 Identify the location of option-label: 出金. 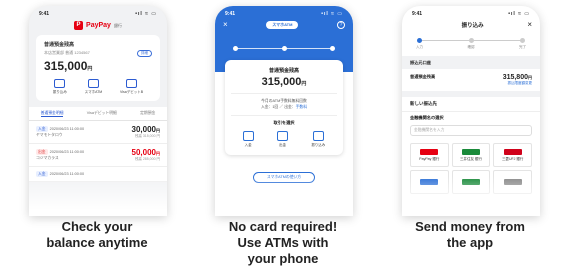
(282, 145).